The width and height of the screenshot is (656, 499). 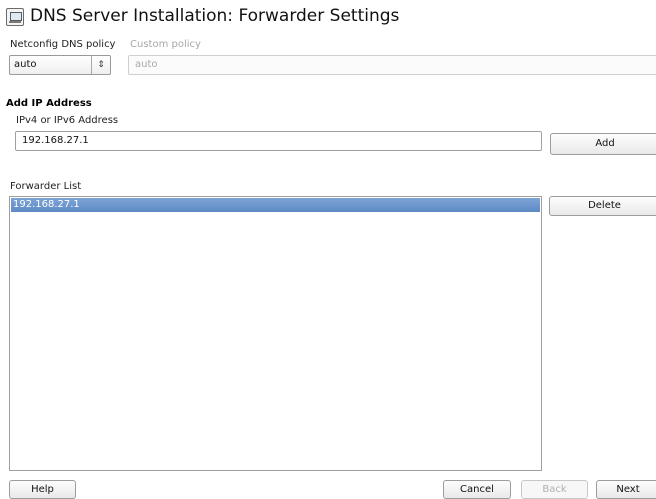 What do you see at coordinates (46, 186) in the screenshot?
I see `forwarder-list-label: Forwarder List` at bounding box center [46, 186].